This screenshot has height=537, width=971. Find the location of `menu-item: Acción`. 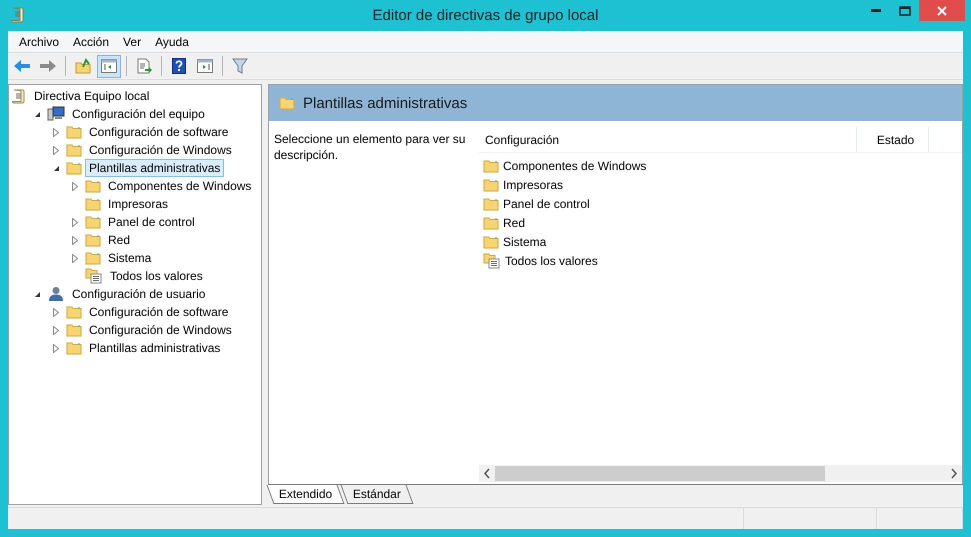

menu-item: Acción is located at coordinates (91, 41).